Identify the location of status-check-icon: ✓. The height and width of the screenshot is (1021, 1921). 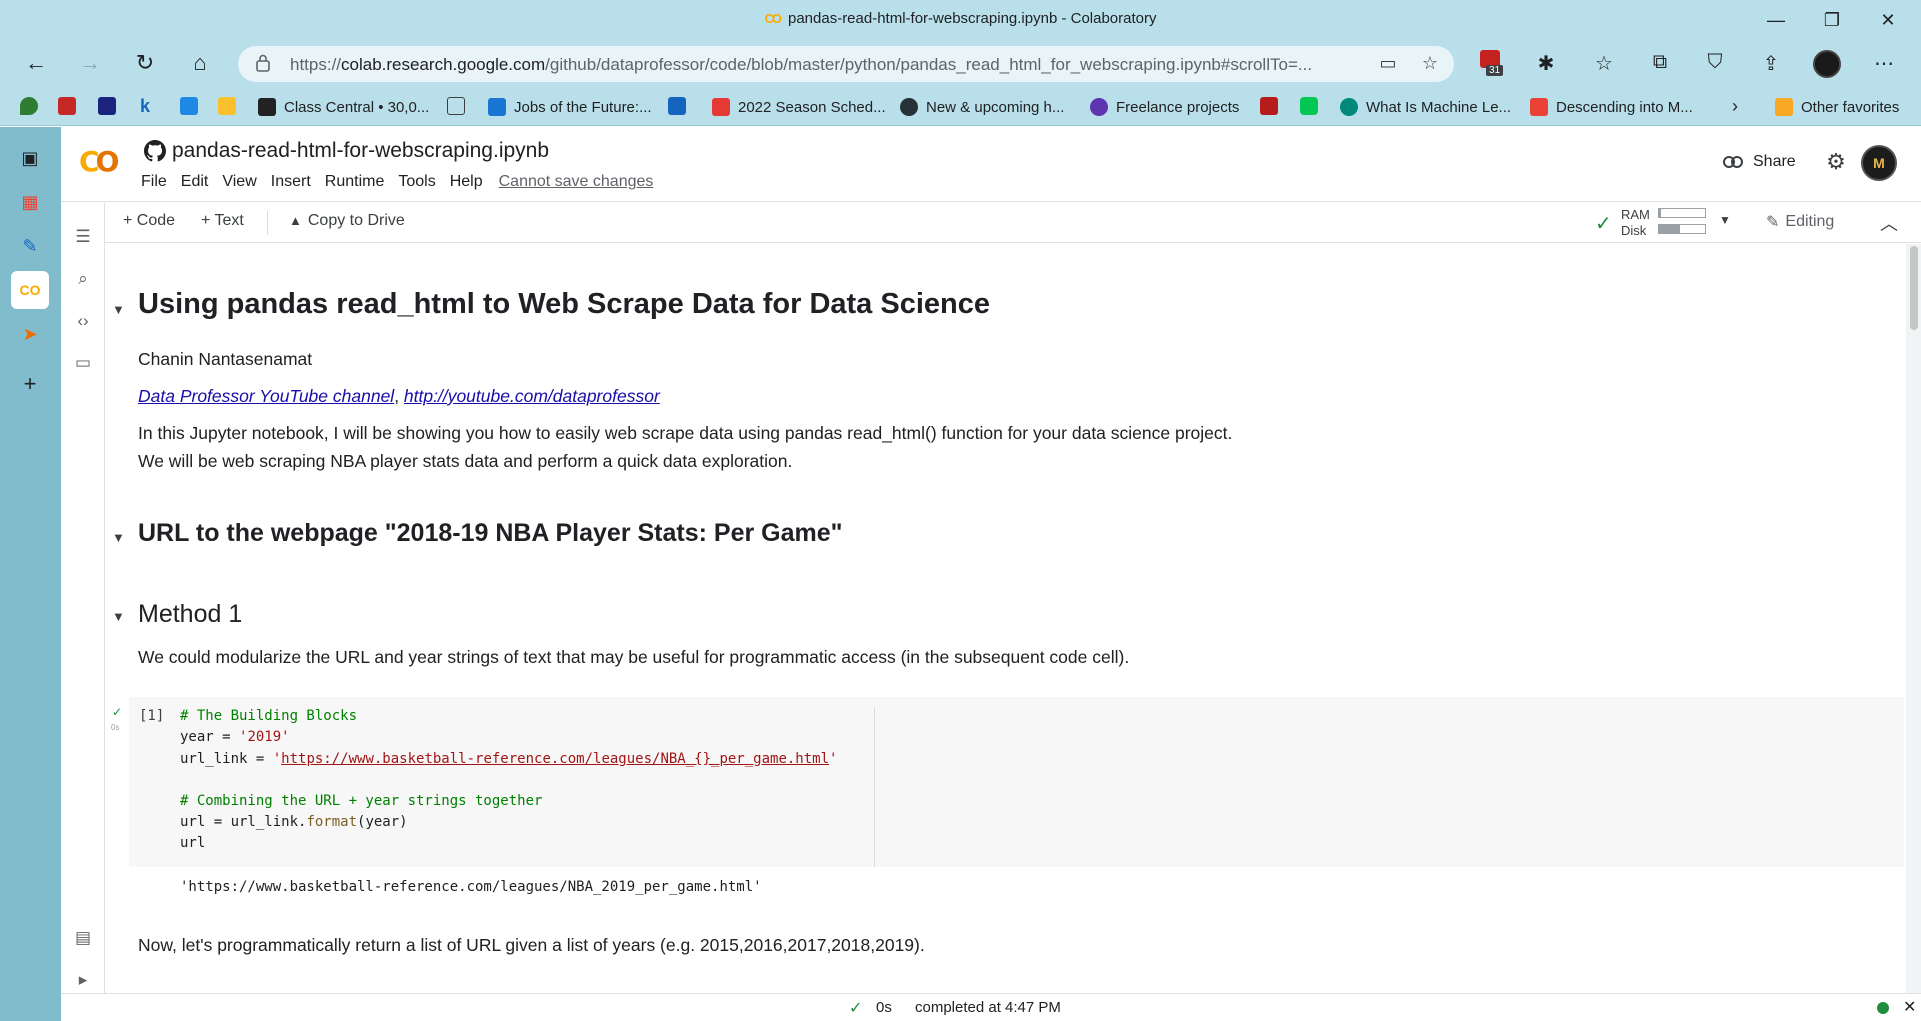
(856, 1008).